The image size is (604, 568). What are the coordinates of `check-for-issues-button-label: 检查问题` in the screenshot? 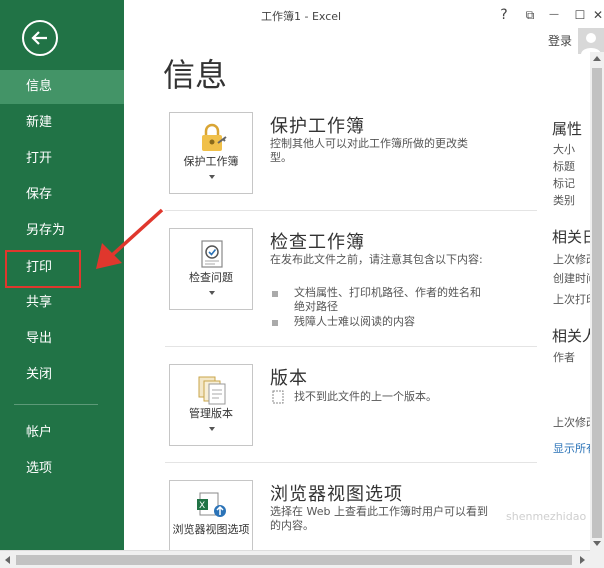 It's located at (211, 277).